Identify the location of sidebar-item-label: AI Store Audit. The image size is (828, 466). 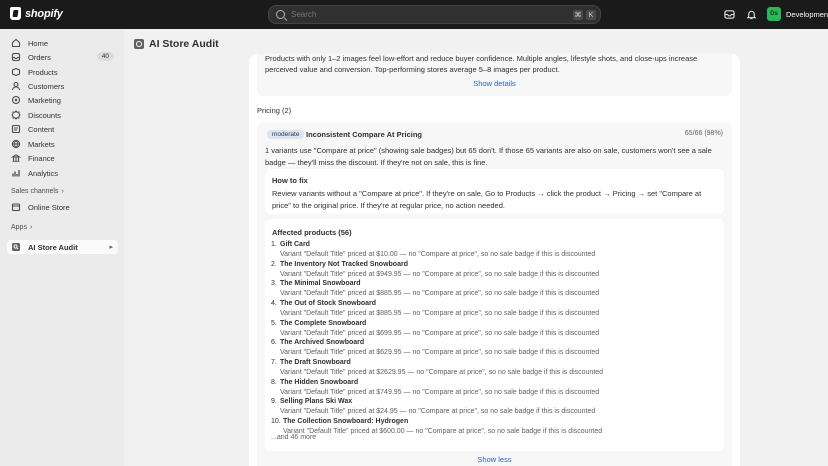
(53, 247).